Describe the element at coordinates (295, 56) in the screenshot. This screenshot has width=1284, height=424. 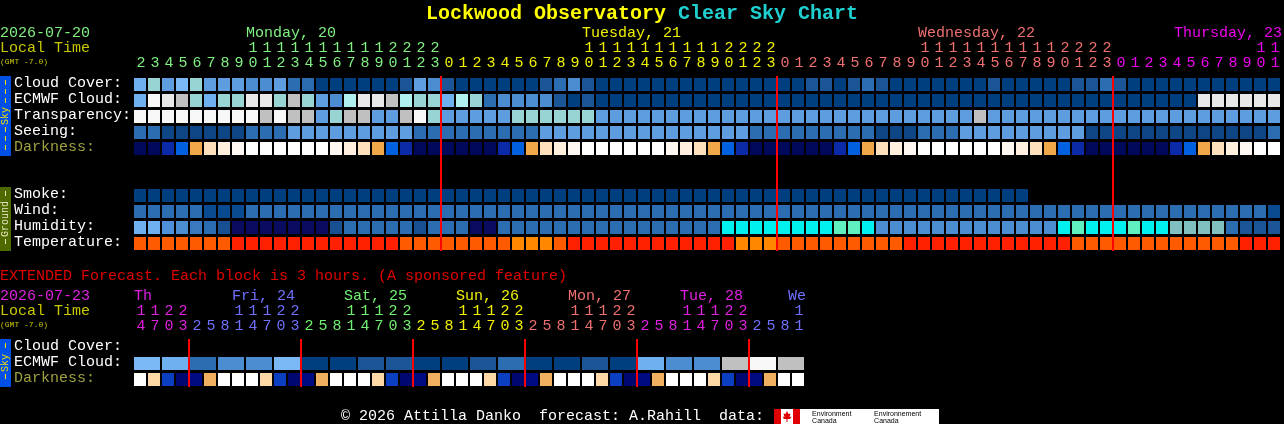
I see `hour-label: 13` at that location.